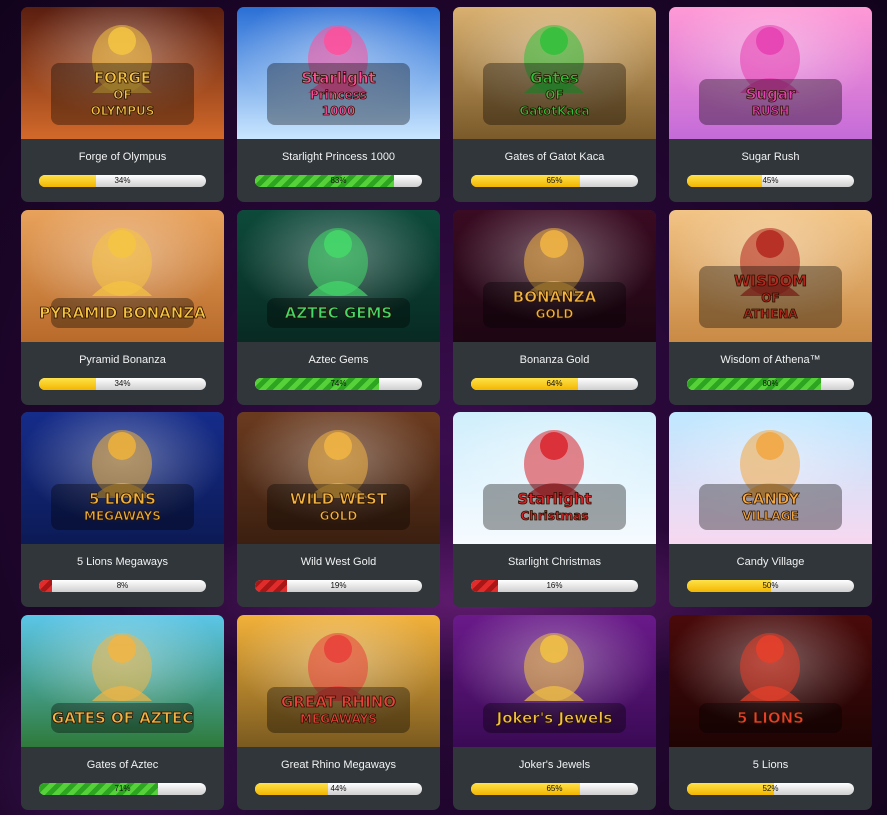  I want to click on game-logo-text: Joker's Jewels, so click(554, 718).